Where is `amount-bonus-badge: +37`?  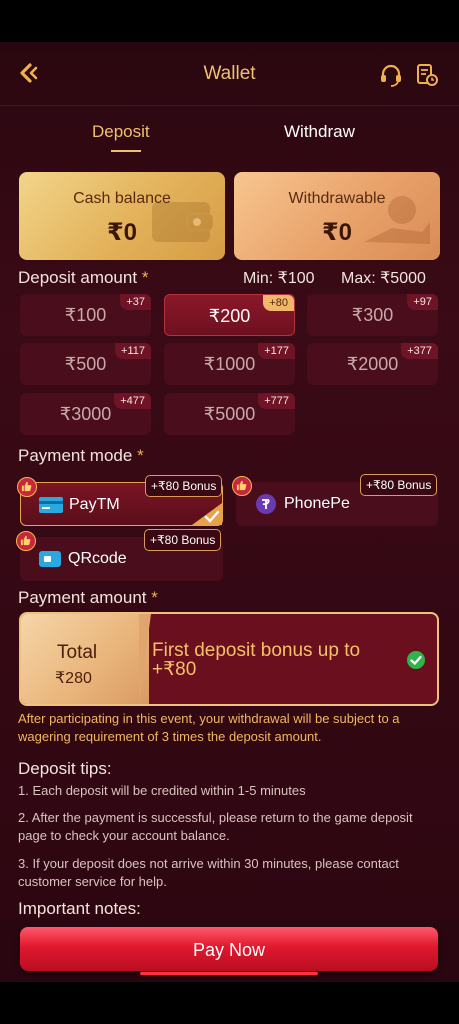
amount-bonus-badge: +37 is located at coordinates (135, 302).